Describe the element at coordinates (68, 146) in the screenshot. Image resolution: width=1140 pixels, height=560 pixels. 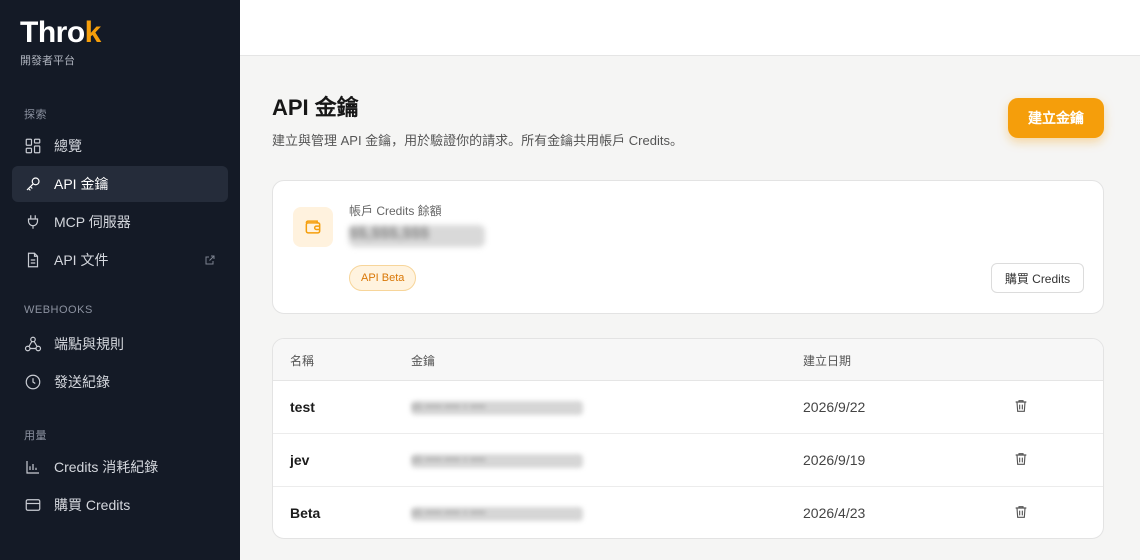
I see `sidebar-item-label: 總覽` at that location.